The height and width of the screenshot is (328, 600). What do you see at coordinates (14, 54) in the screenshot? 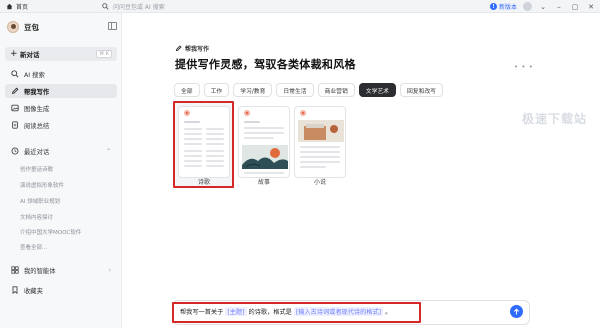
I see `plus-icon: +` at bounding box center [14, 54].